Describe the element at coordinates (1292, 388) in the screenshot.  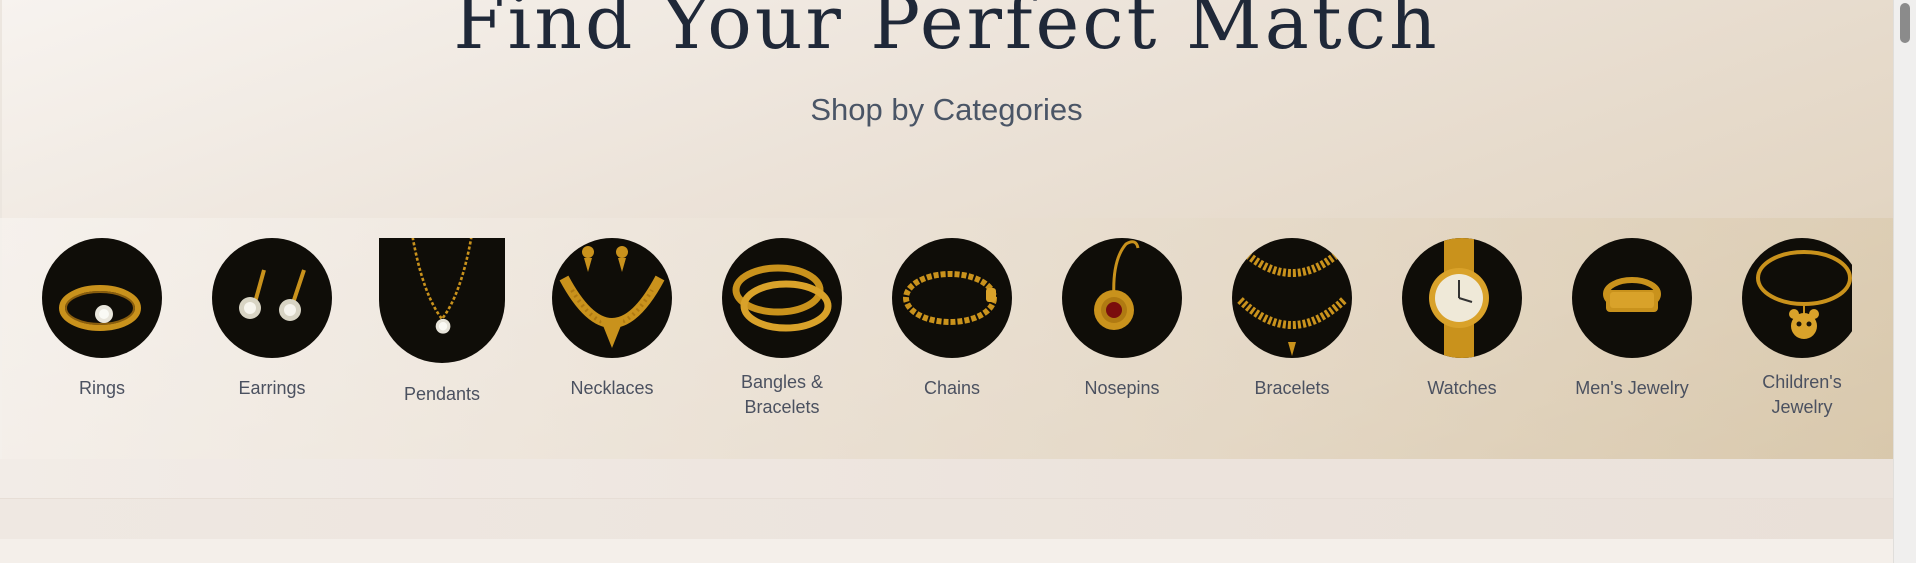
I see `category-label: Bracelets` at that location.